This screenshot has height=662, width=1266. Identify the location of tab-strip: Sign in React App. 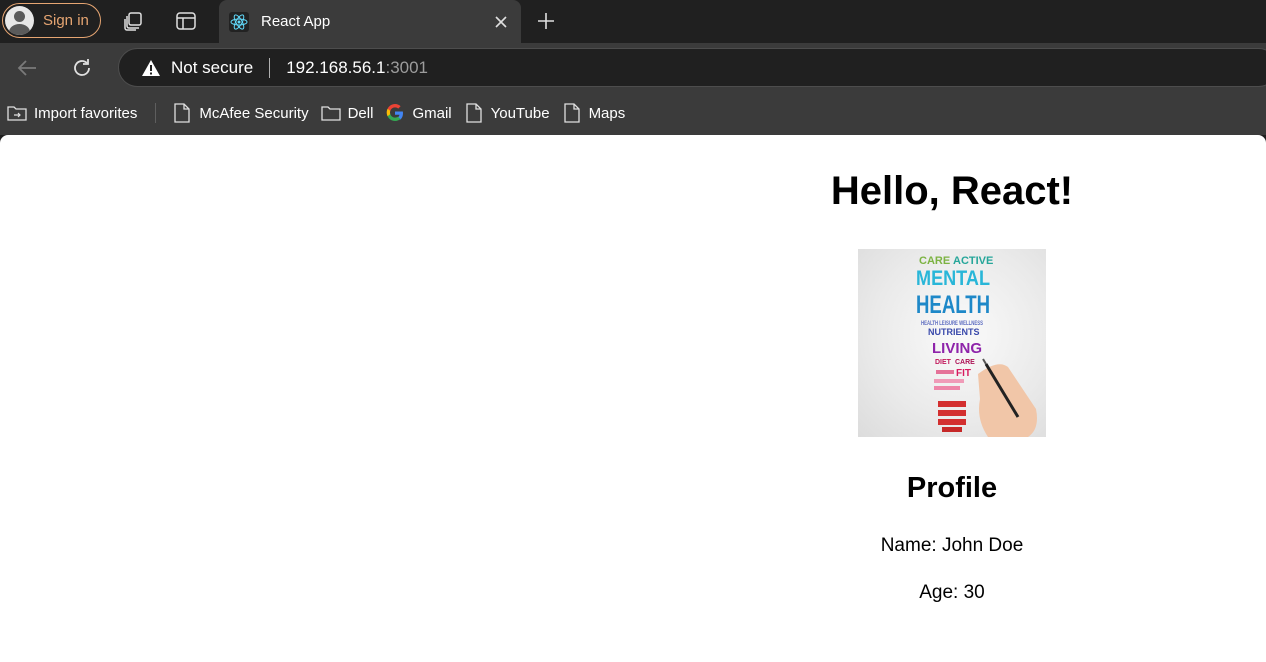
(633, 21).